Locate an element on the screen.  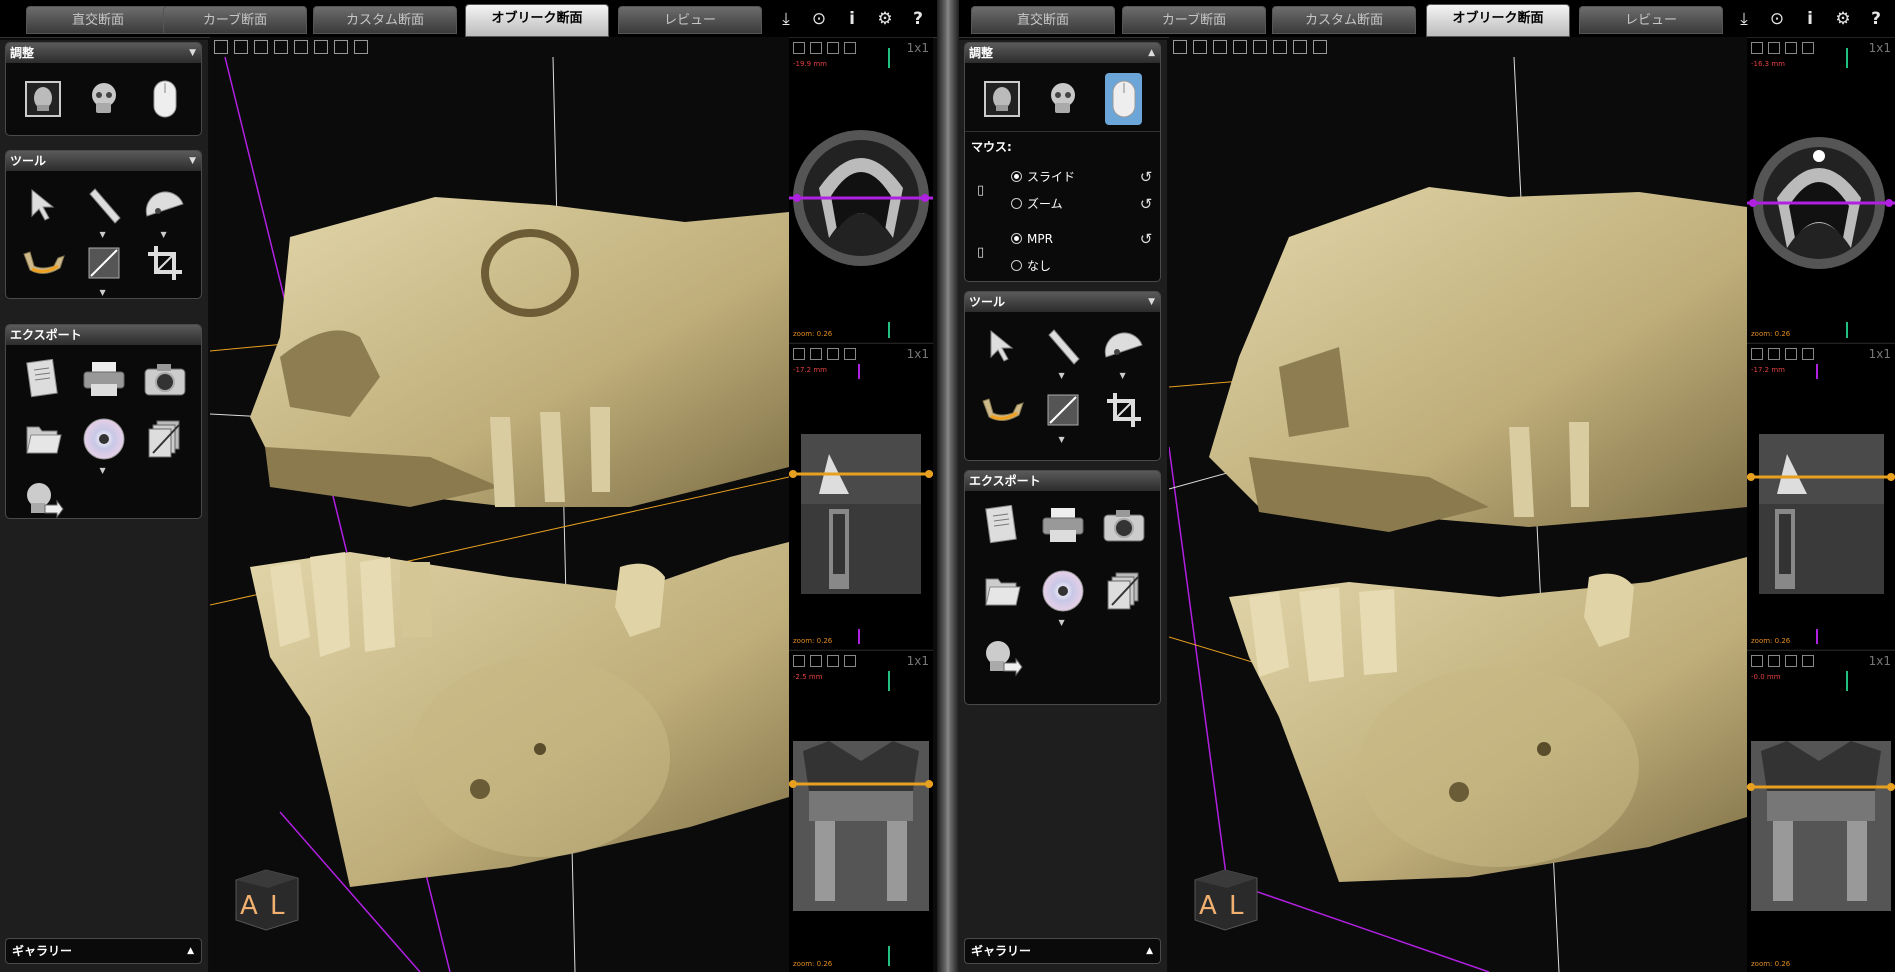
axial-mini-view: 1x1 -16.3 mm zoom: 0.26 is located at coordinates (1821, 189).